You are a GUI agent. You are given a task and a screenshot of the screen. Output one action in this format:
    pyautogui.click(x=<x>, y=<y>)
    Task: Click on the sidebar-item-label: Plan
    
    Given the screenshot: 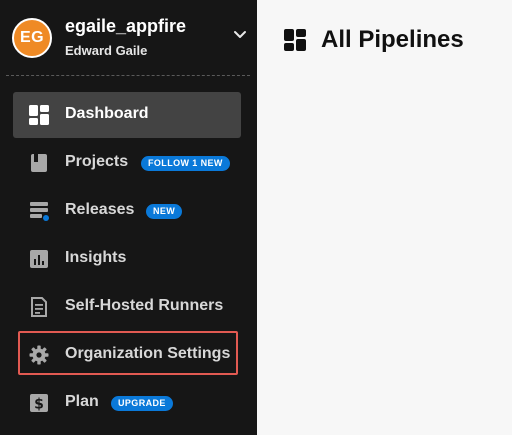 What is the action you would take?
    pyautogui.click(x=82, y=401)
    